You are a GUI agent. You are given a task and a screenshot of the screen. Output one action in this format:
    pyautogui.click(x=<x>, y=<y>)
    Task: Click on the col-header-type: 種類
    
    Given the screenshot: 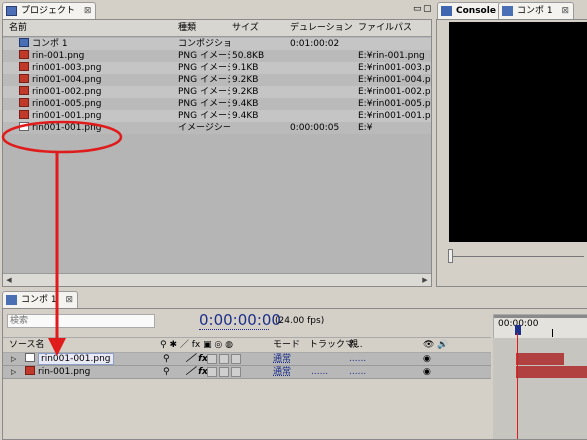 What is the action you would take?
    pyautogui.click(x=187, y=28)
    